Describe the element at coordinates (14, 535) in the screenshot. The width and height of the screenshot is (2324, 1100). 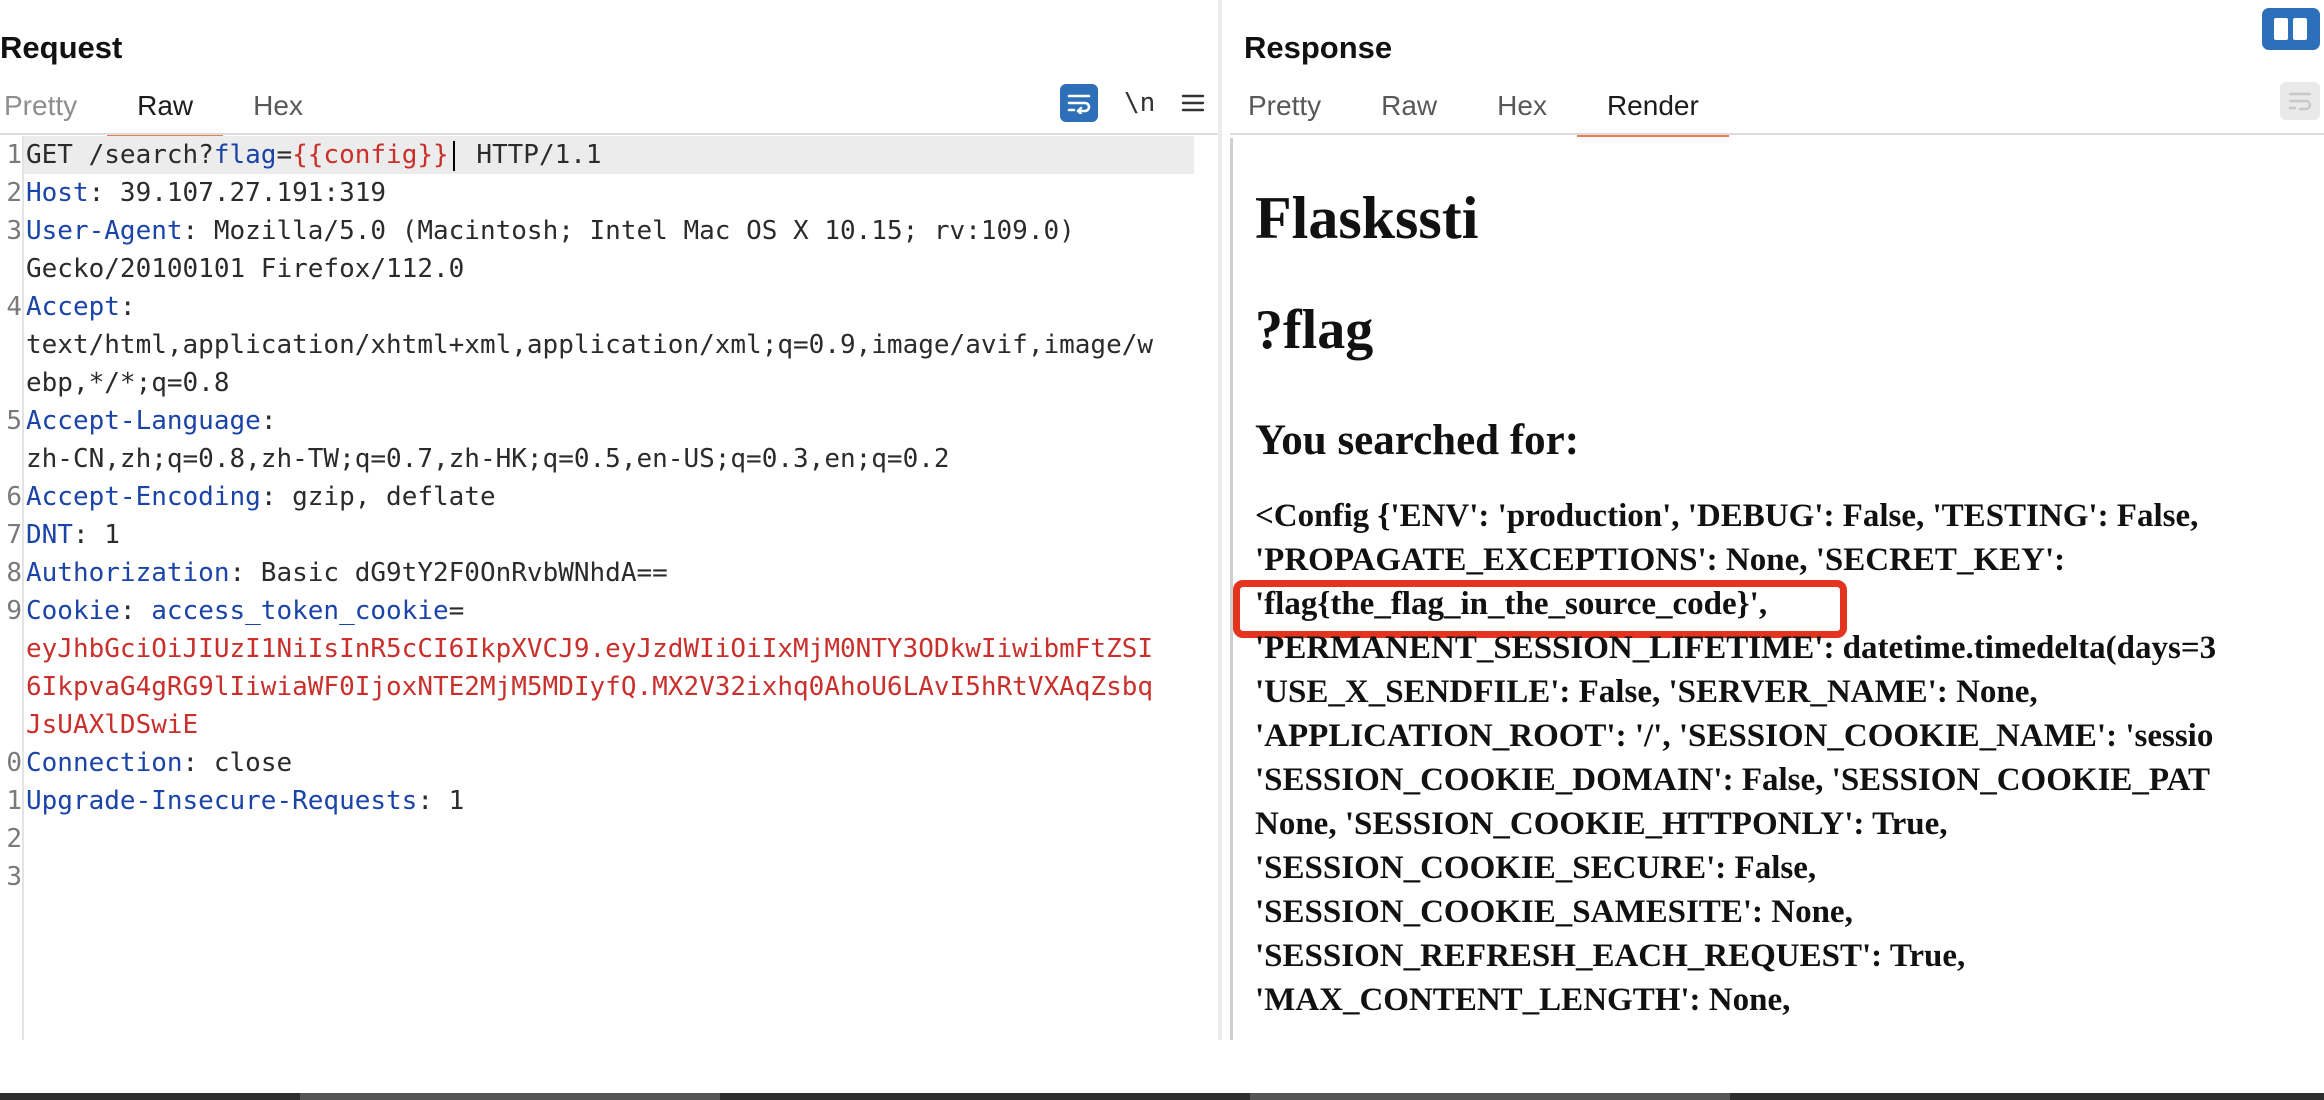
I see `line-number: 7` at that location.